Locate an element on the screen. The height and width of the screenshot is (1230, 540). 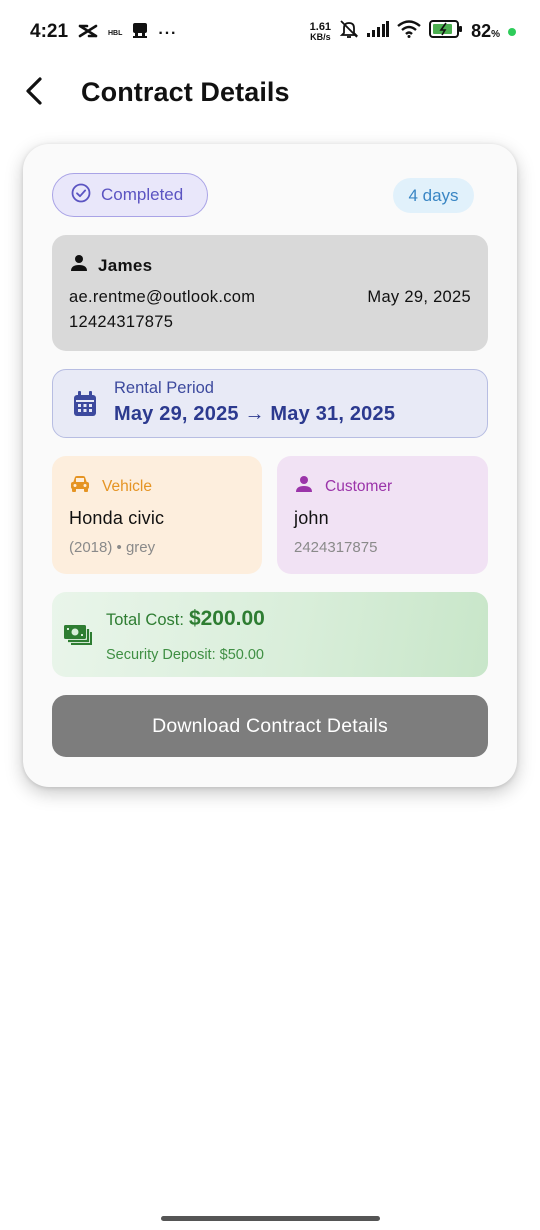
owner-name-row: James is located at coordinates (111, 265).